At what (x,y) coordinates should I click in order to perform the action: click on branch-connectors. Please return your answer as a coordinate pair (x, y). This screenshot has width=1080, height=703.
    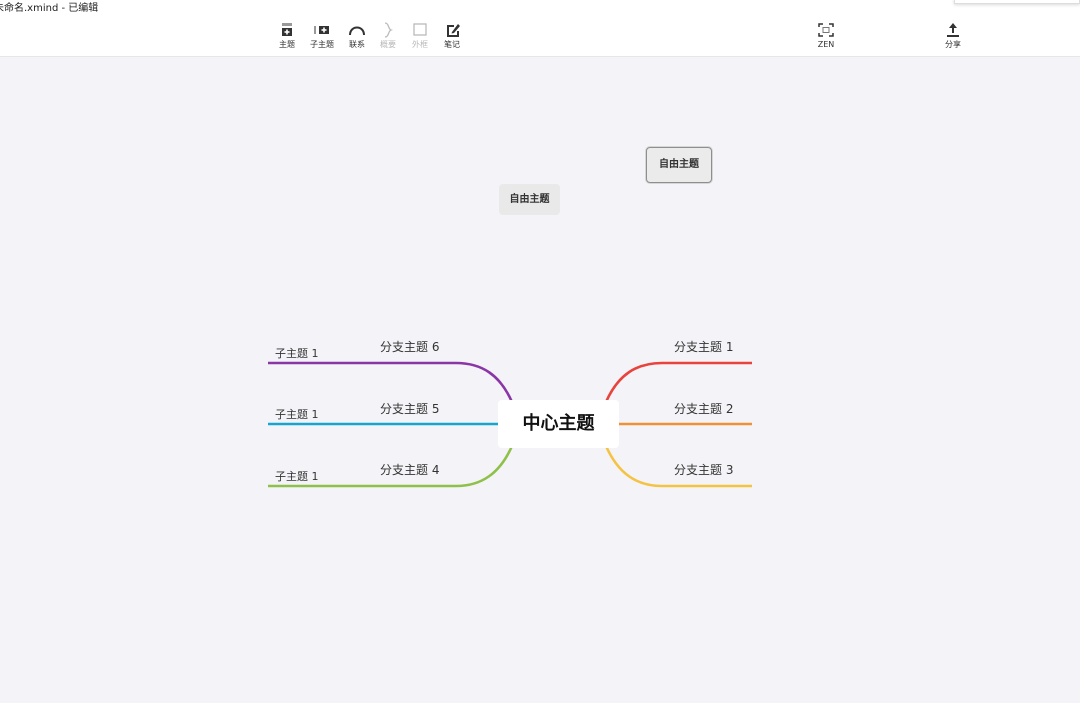
    Looking at the image, I should click on (510, 424).